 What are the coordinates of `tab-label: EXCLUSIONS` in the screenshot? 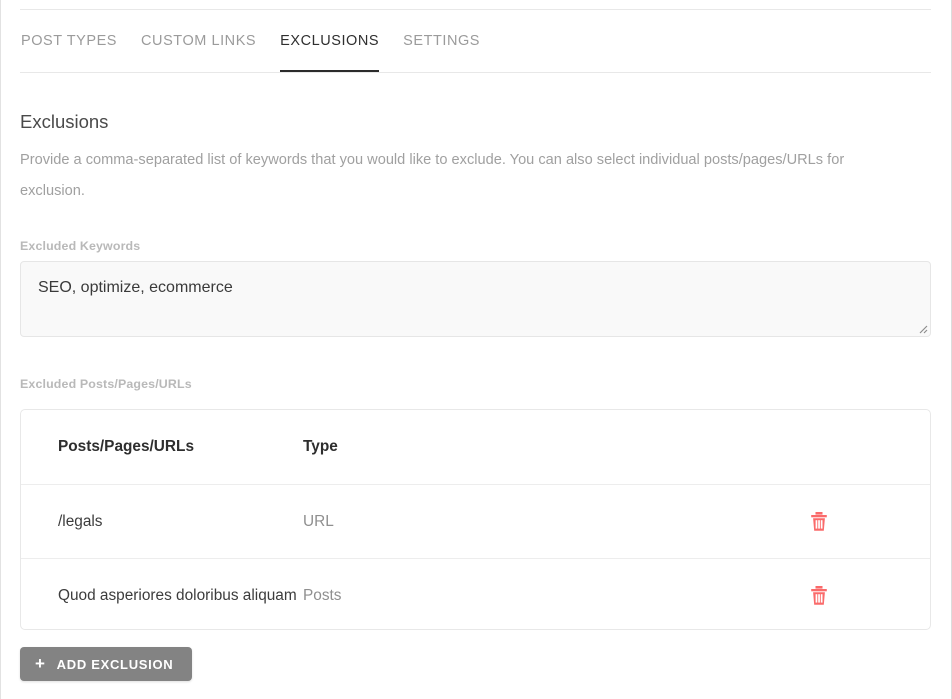 It's located at (330, 41).